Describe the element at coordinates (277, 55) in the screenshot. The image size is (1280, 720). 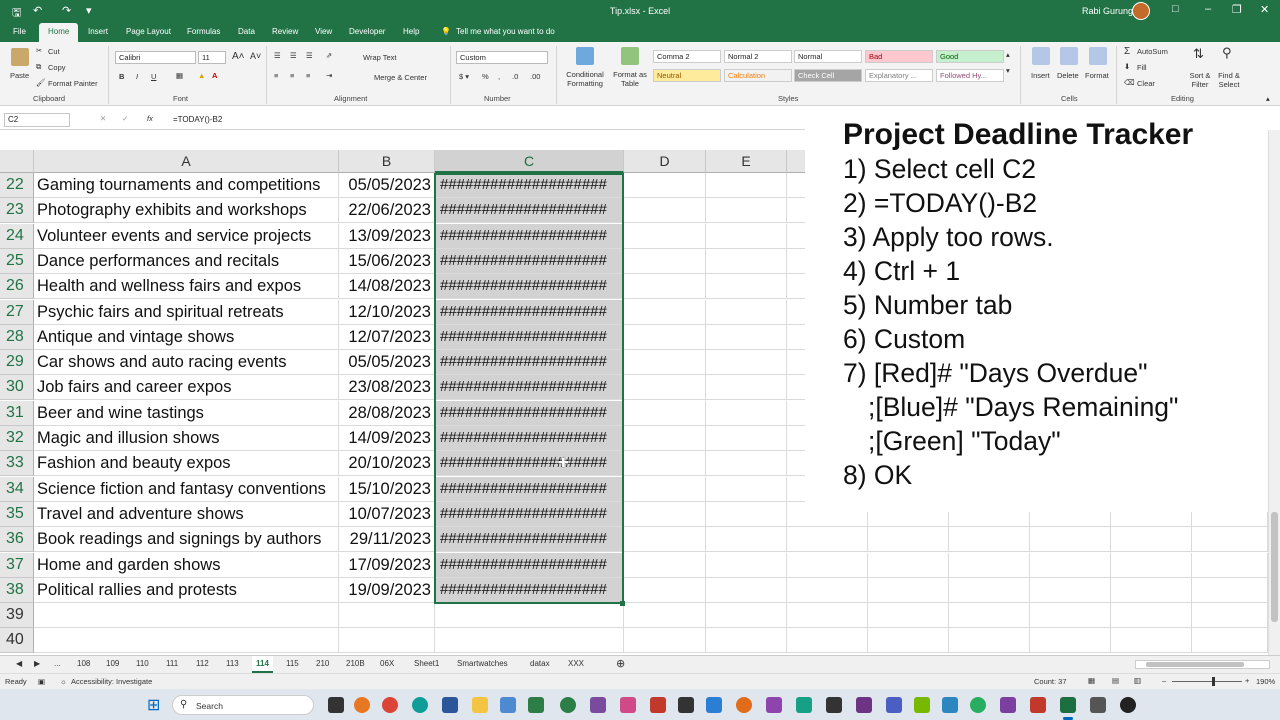
I see `align-top-icon: ☰` at that location.